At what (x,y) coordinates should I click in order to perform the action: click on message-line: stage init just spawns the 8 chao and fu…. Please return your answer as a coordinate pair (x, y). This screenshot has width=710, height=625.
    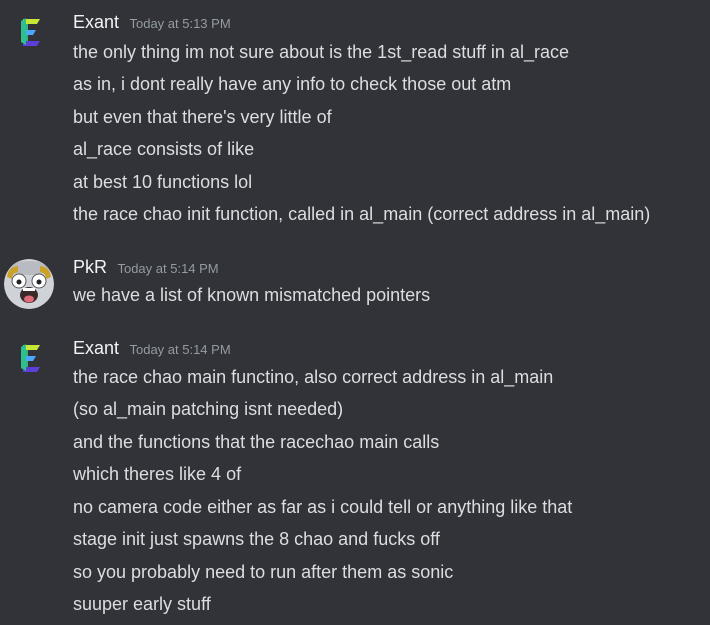
    Looking at the image, I should click on (256, 539).